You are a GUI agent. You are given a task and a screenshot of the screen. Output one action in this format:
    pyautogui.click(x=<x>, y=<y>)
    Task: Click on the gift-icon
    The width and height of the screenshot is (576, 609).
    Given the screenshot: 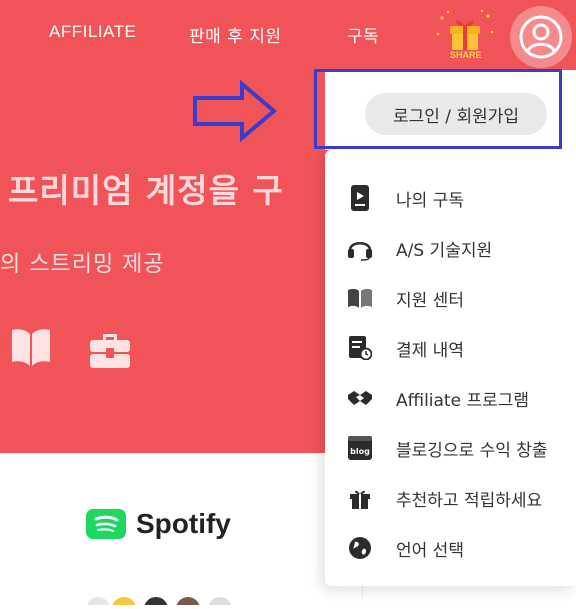 What is the action you would take?
    pyautogui.click(x=360, y=498)
    